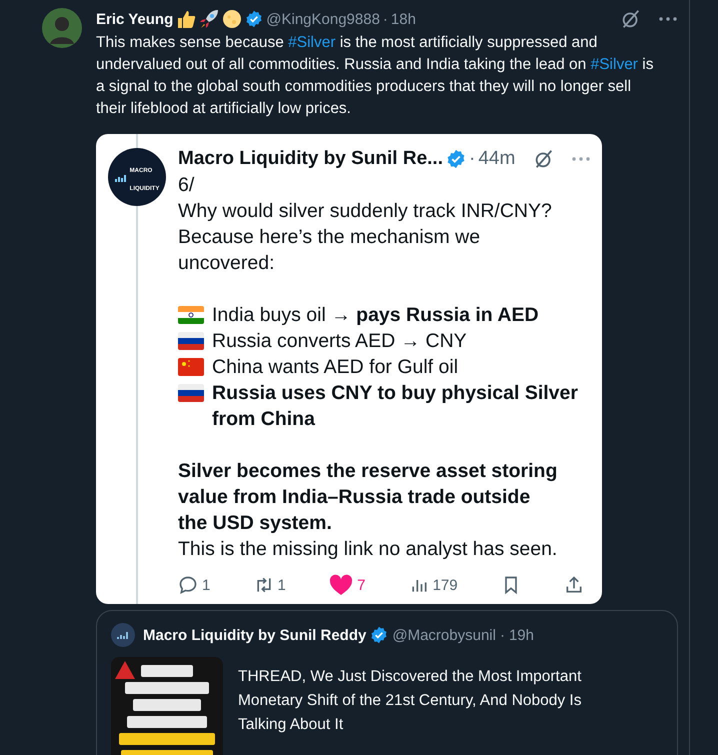 The height and width of the screenshot is (755, 718). I want to click on post-text: Silver becomes the reserve asset storing value from India–Russia trade outside the USD system., so click(368, 497).